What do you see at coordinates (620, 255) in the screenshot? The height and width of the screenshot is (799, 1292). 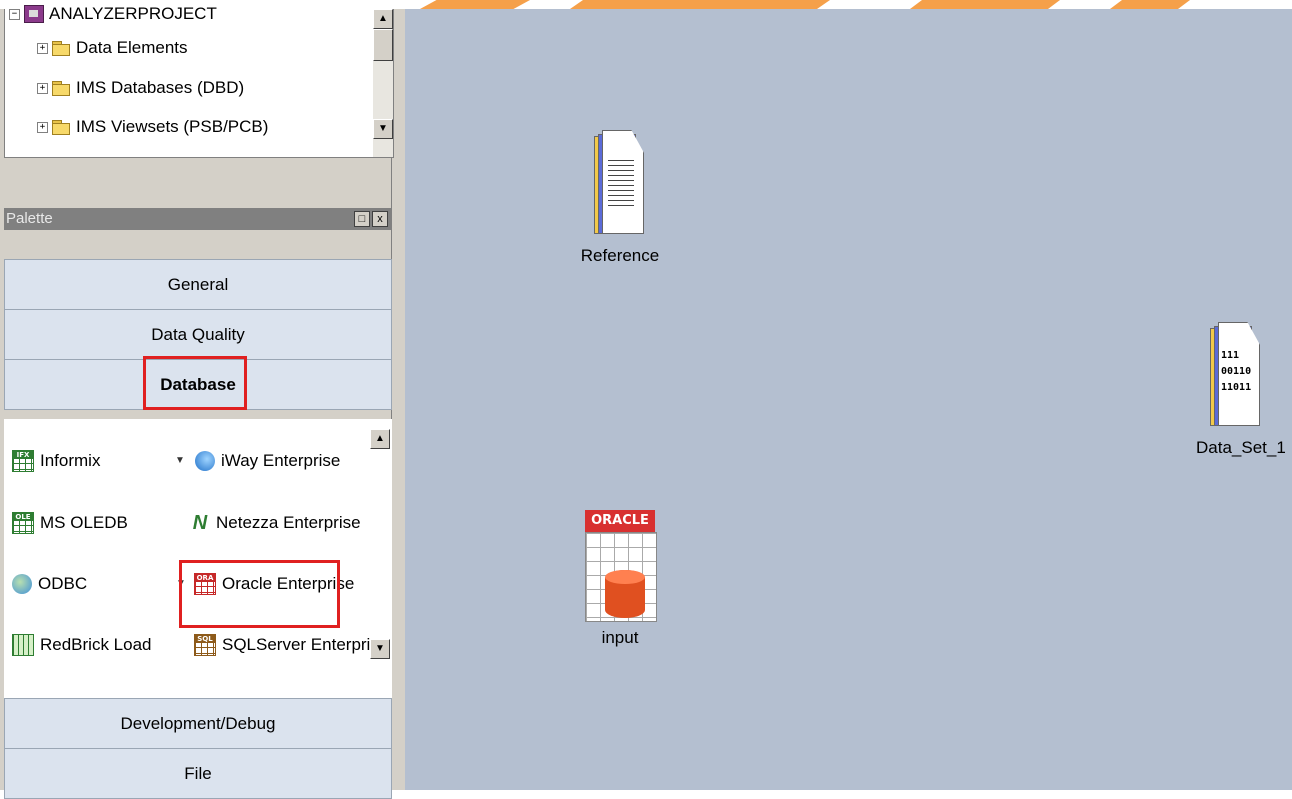 I see `stage-label: Reference` at bounding box center [620, 255].